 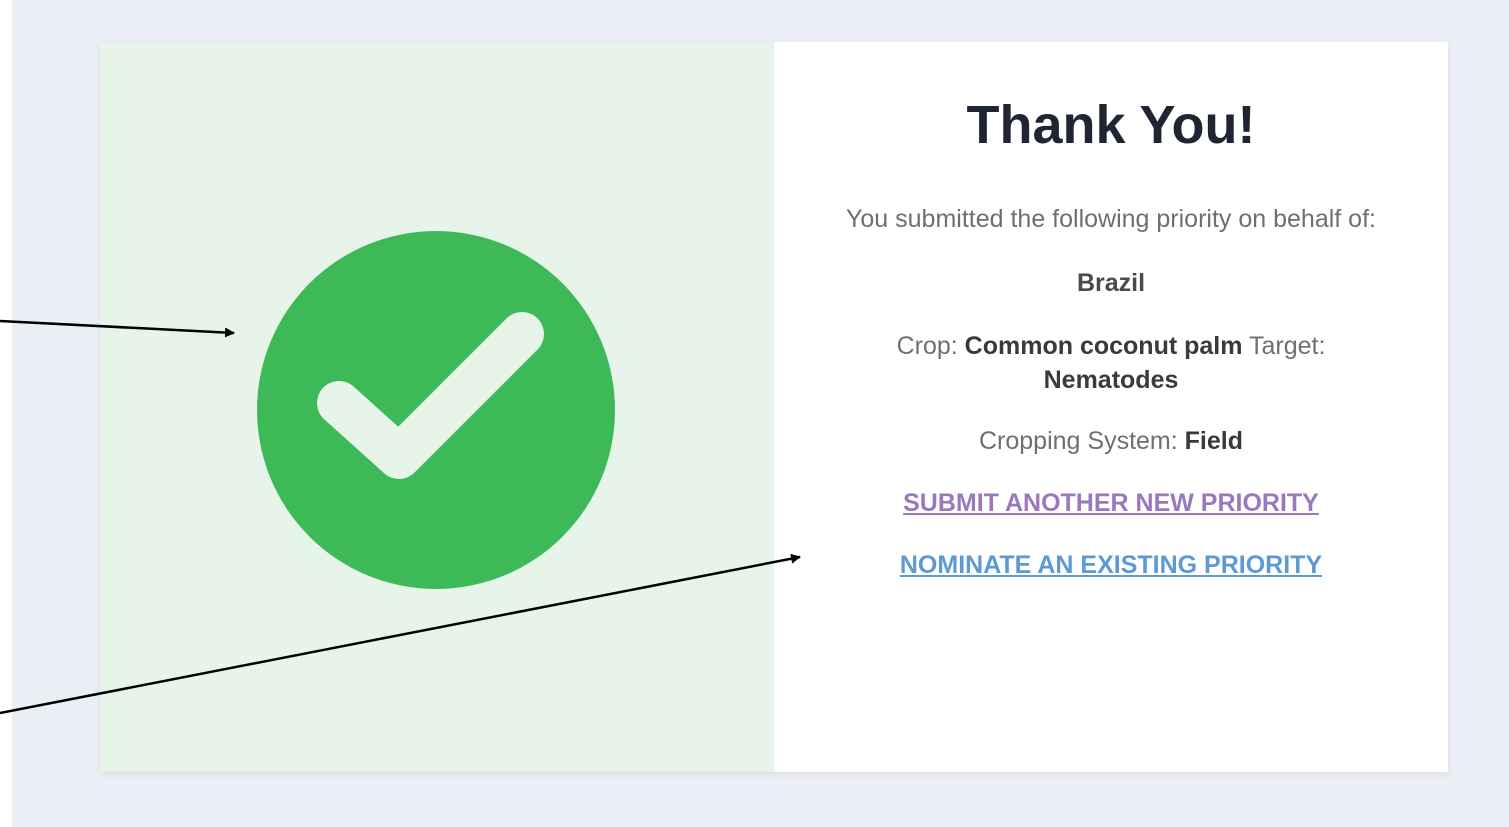 What do you see at coordinates (1111, 283) in the screenshot?
I see `country-name: Brazil` at bounding box center [1111, 283].